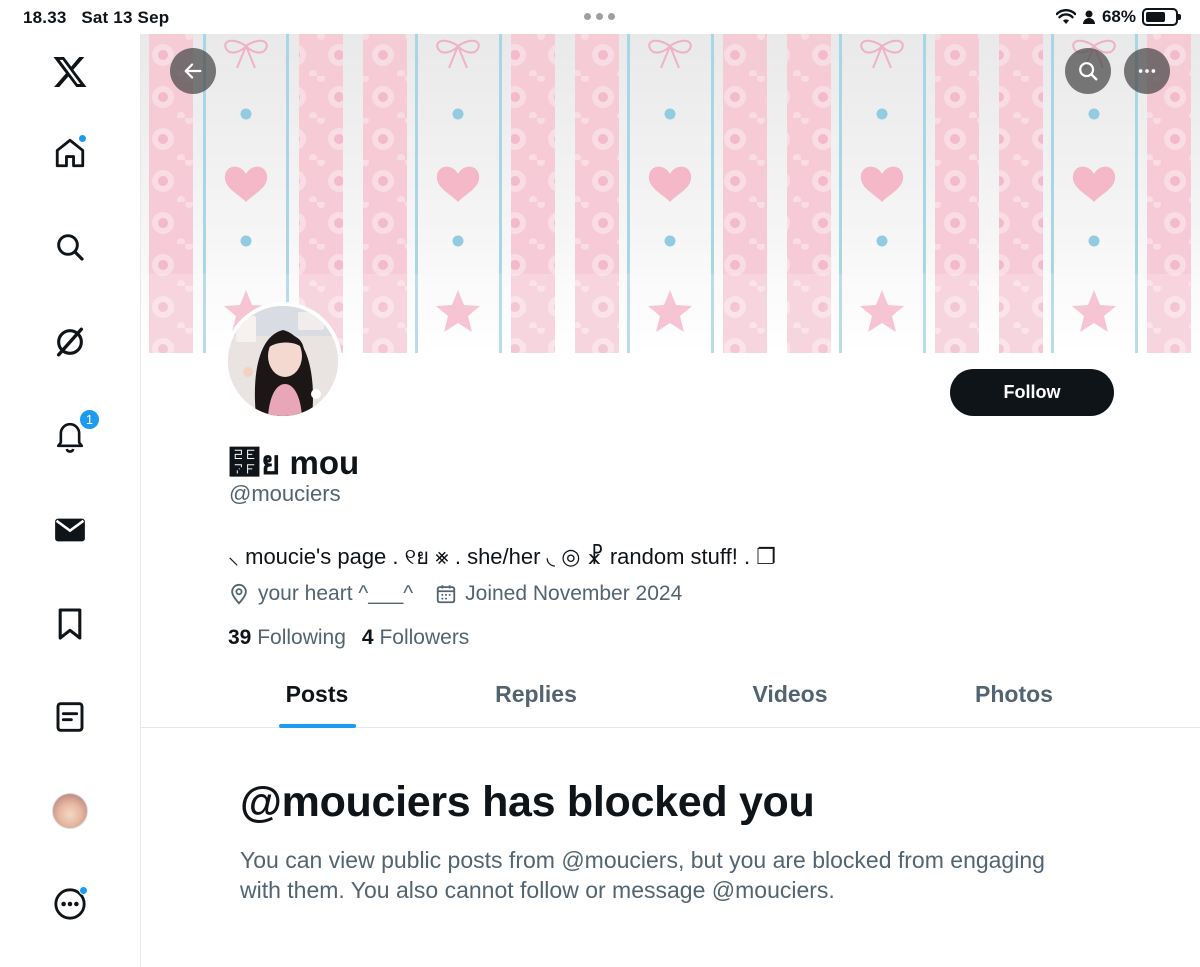 This screenshot has width=1200, height=967. What do you see at coordinates (336, 593) in the screenshot?
I see `profile-location: your heart ^___^` at bounding box center [336, 593].